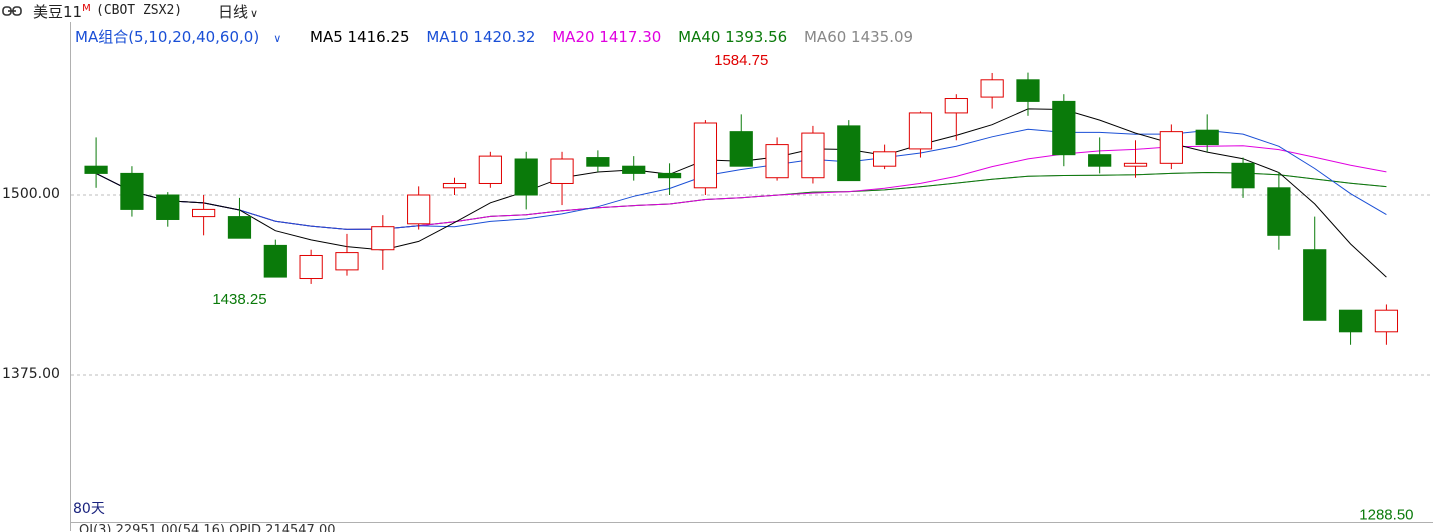  I want to click on y-tick-label: 1375.00, so click(31, 374).